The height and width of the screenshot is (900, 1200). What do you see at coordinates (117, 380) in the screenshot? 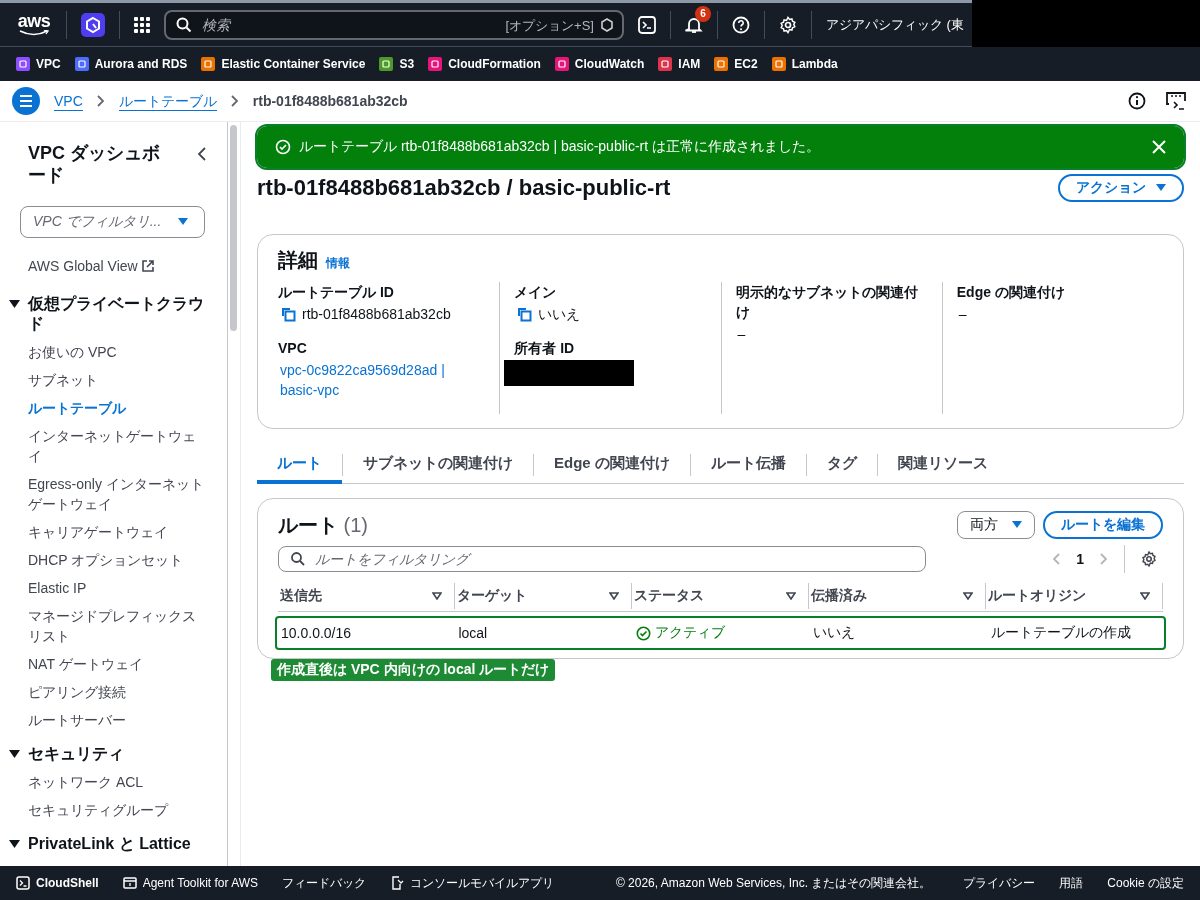
I see `nav-link: サブネット` at bounding box center [117, 380].